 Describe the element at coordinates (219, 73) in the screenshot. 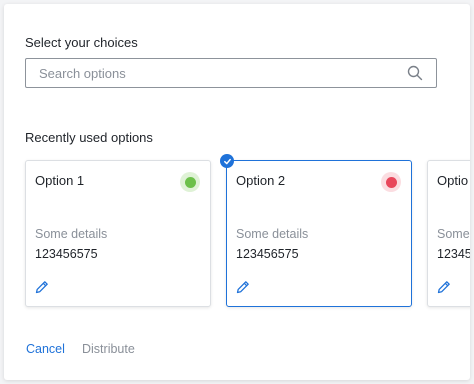

I see `search-input` at that location.